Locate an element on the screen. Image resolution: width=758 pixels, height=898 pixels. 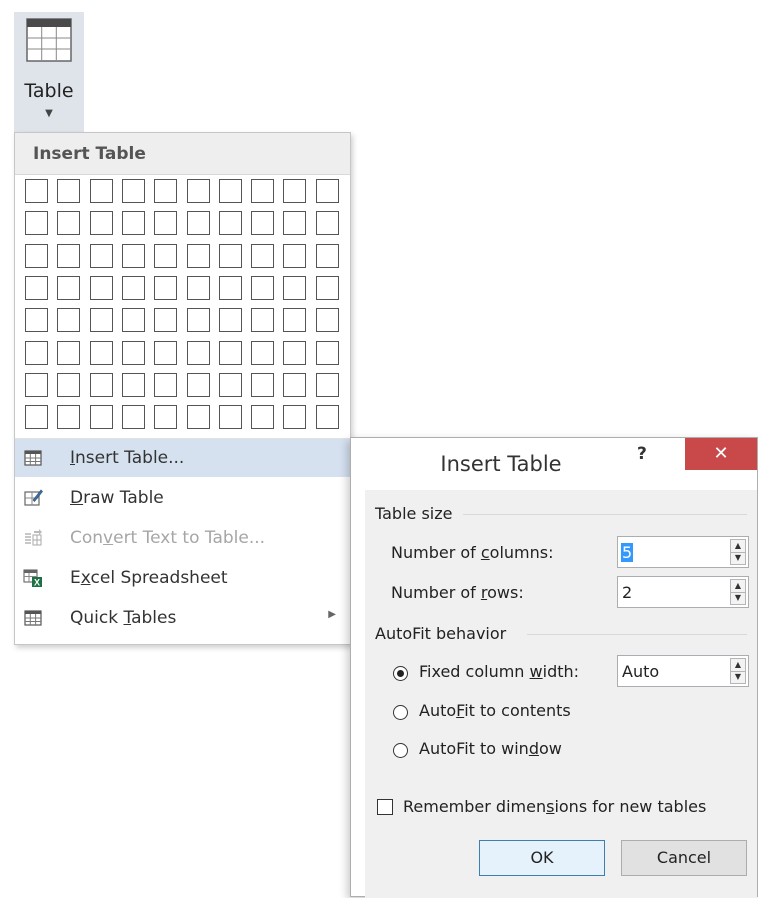
menu-item-quick-tables: Quick Tables ▶ is located at coordinates (182, 618).